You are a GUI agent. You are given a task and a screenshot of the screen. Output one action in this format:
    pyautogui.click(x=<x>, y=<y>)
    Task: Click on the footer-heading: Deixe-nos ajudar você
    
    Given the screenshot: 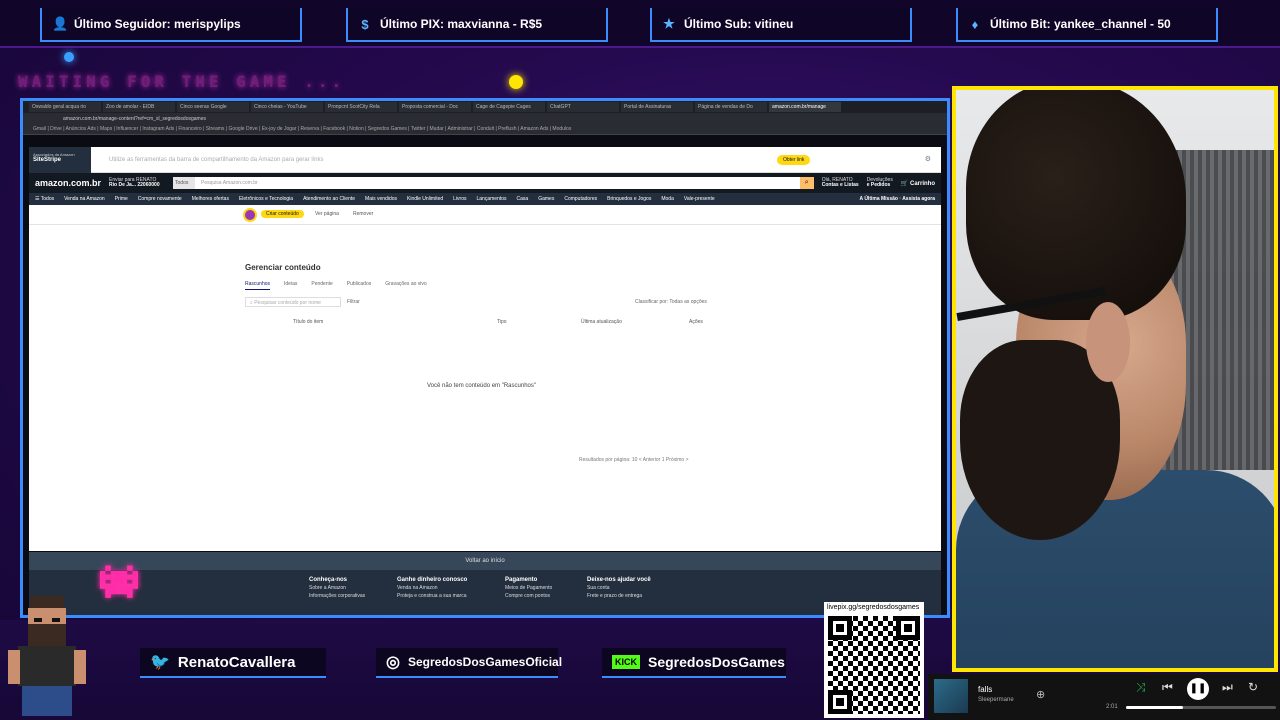 What is the action you would take?
    pyautogui.click(x=619, y=580)
    